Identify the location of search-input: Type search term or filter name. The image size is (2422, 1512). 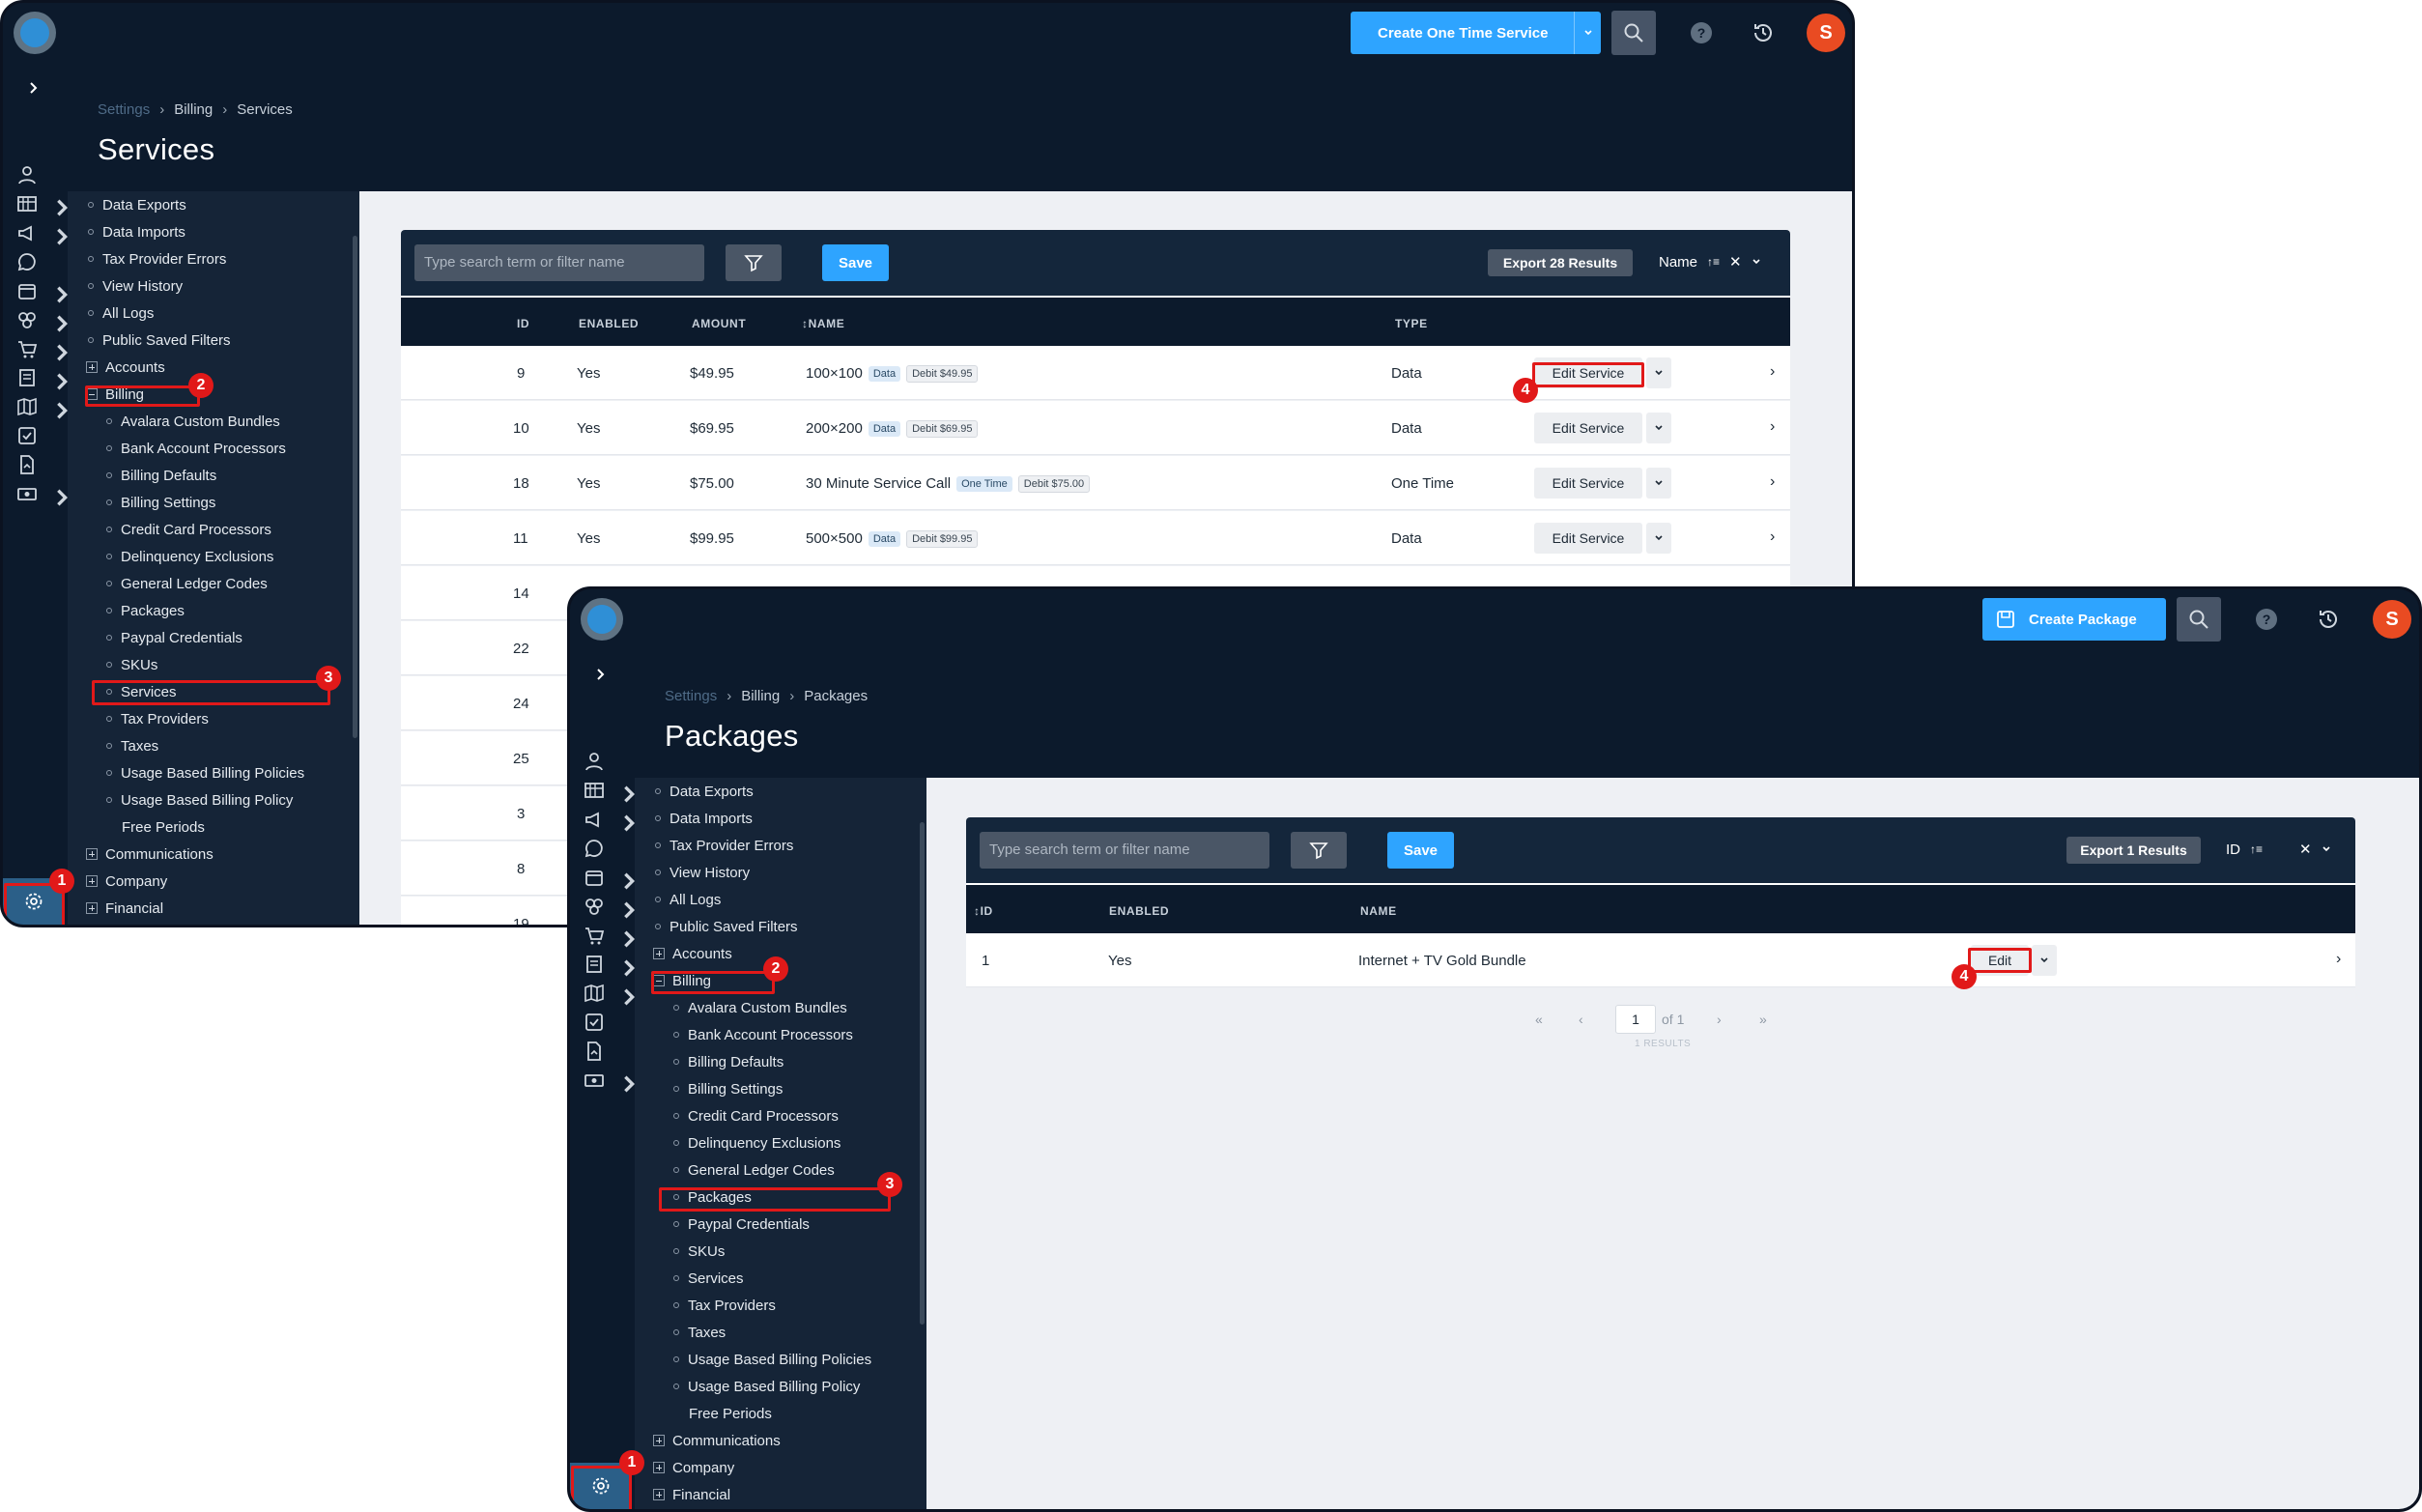
(559, 262).